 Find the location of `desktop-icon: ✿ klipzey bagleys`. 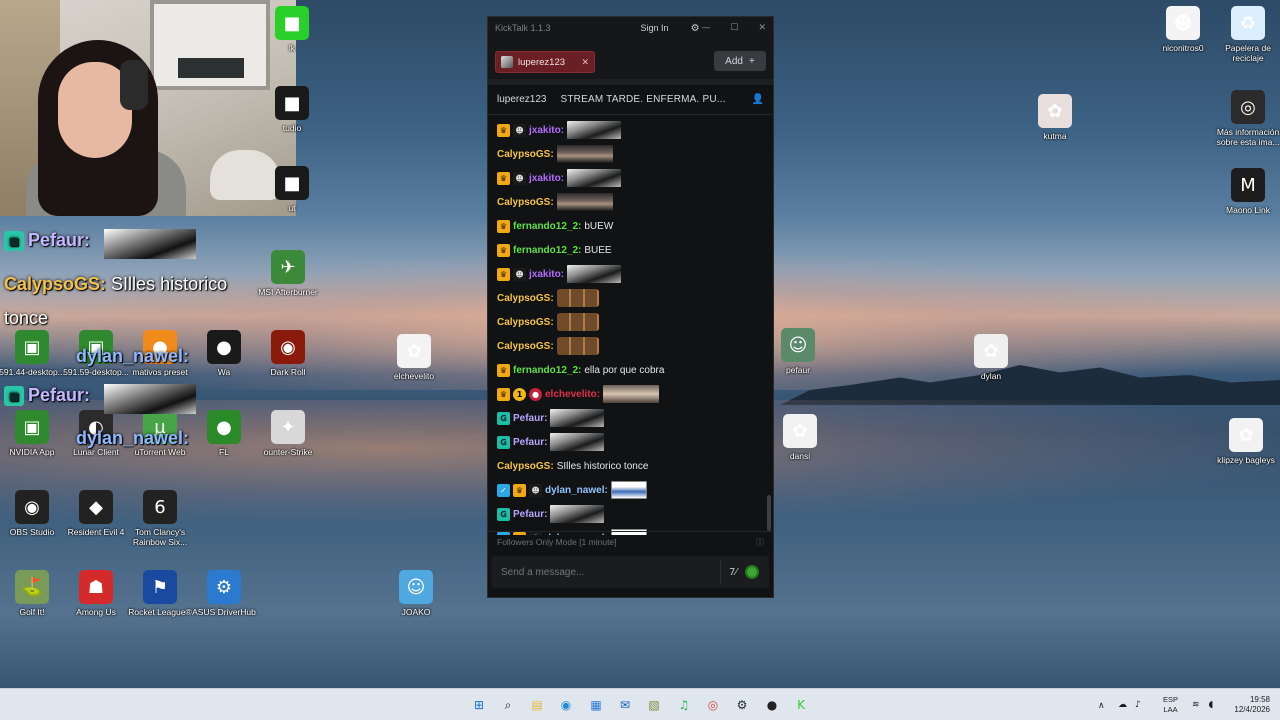

desktop-icon: ✿ klipzey bagleys is located at coordinates (1244, 441).